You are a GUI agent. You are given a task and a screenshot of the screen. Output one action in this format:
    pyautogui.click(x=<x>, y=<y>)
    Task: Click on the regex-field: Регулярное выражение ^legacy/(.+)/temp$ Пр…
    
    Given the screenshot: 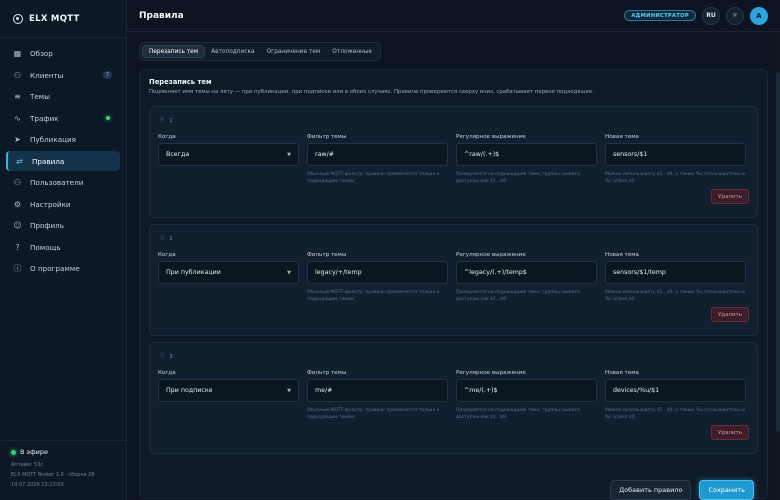 What is the action you would take?
    pyautogui.click(x=526, y=277)
    